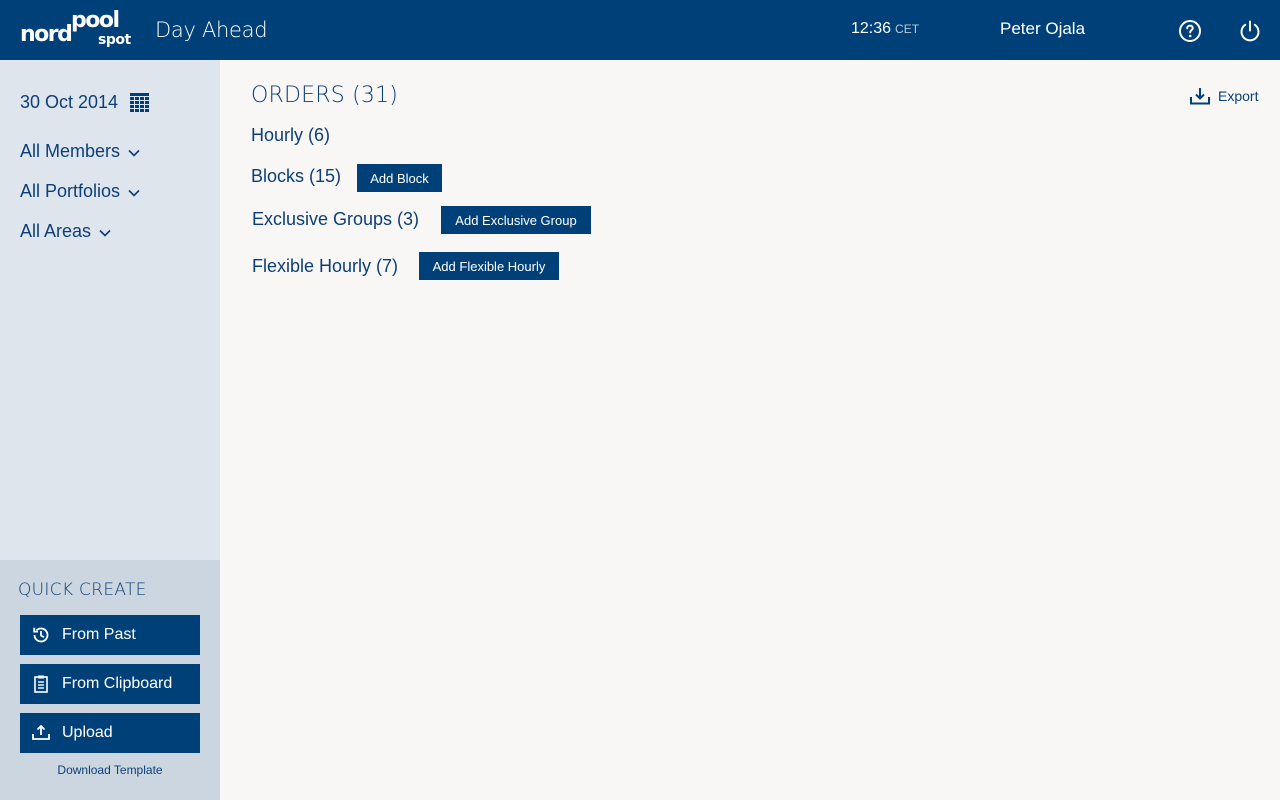 The width and height of the screenshot is (1280, 800). I want to click on add-block-button: Add Block, so click(399, 178).